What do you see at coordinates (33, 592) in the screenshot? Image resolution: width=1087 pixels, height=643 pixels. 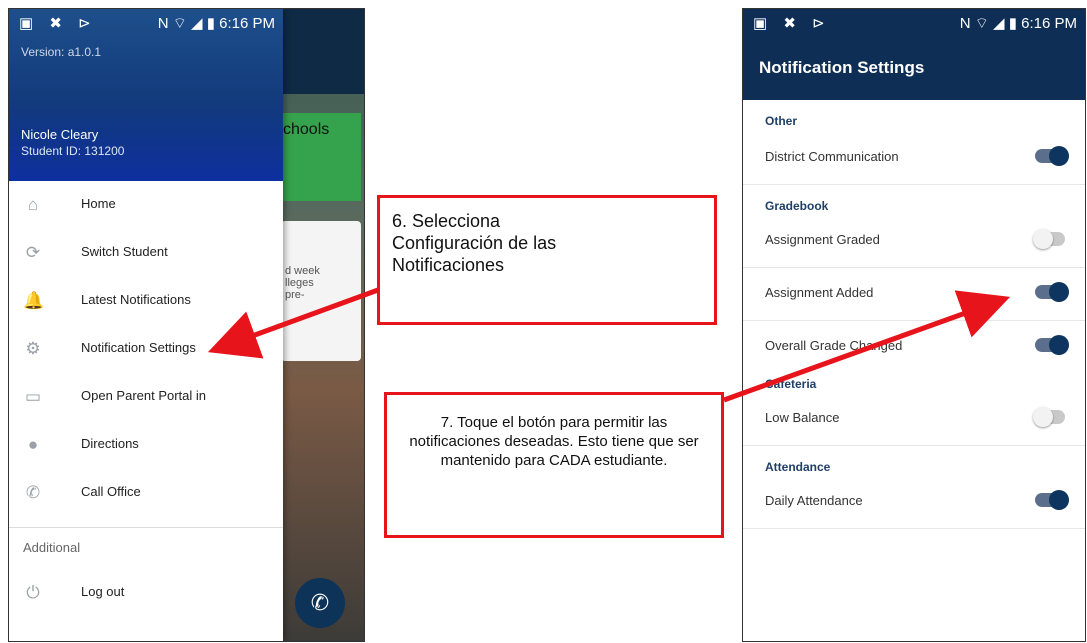 I see `power-icon: ⏻` at bounding box center [33, 592].